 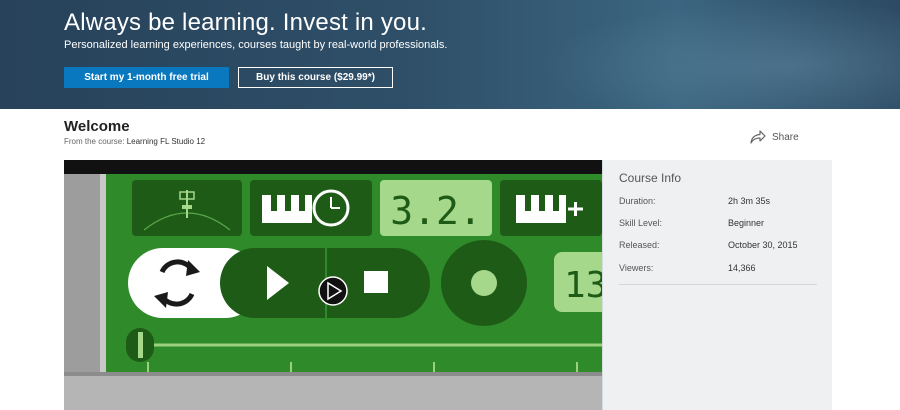 I want to click on info-row-released: Released: October 30, 2015, so click(x=719, y=245).